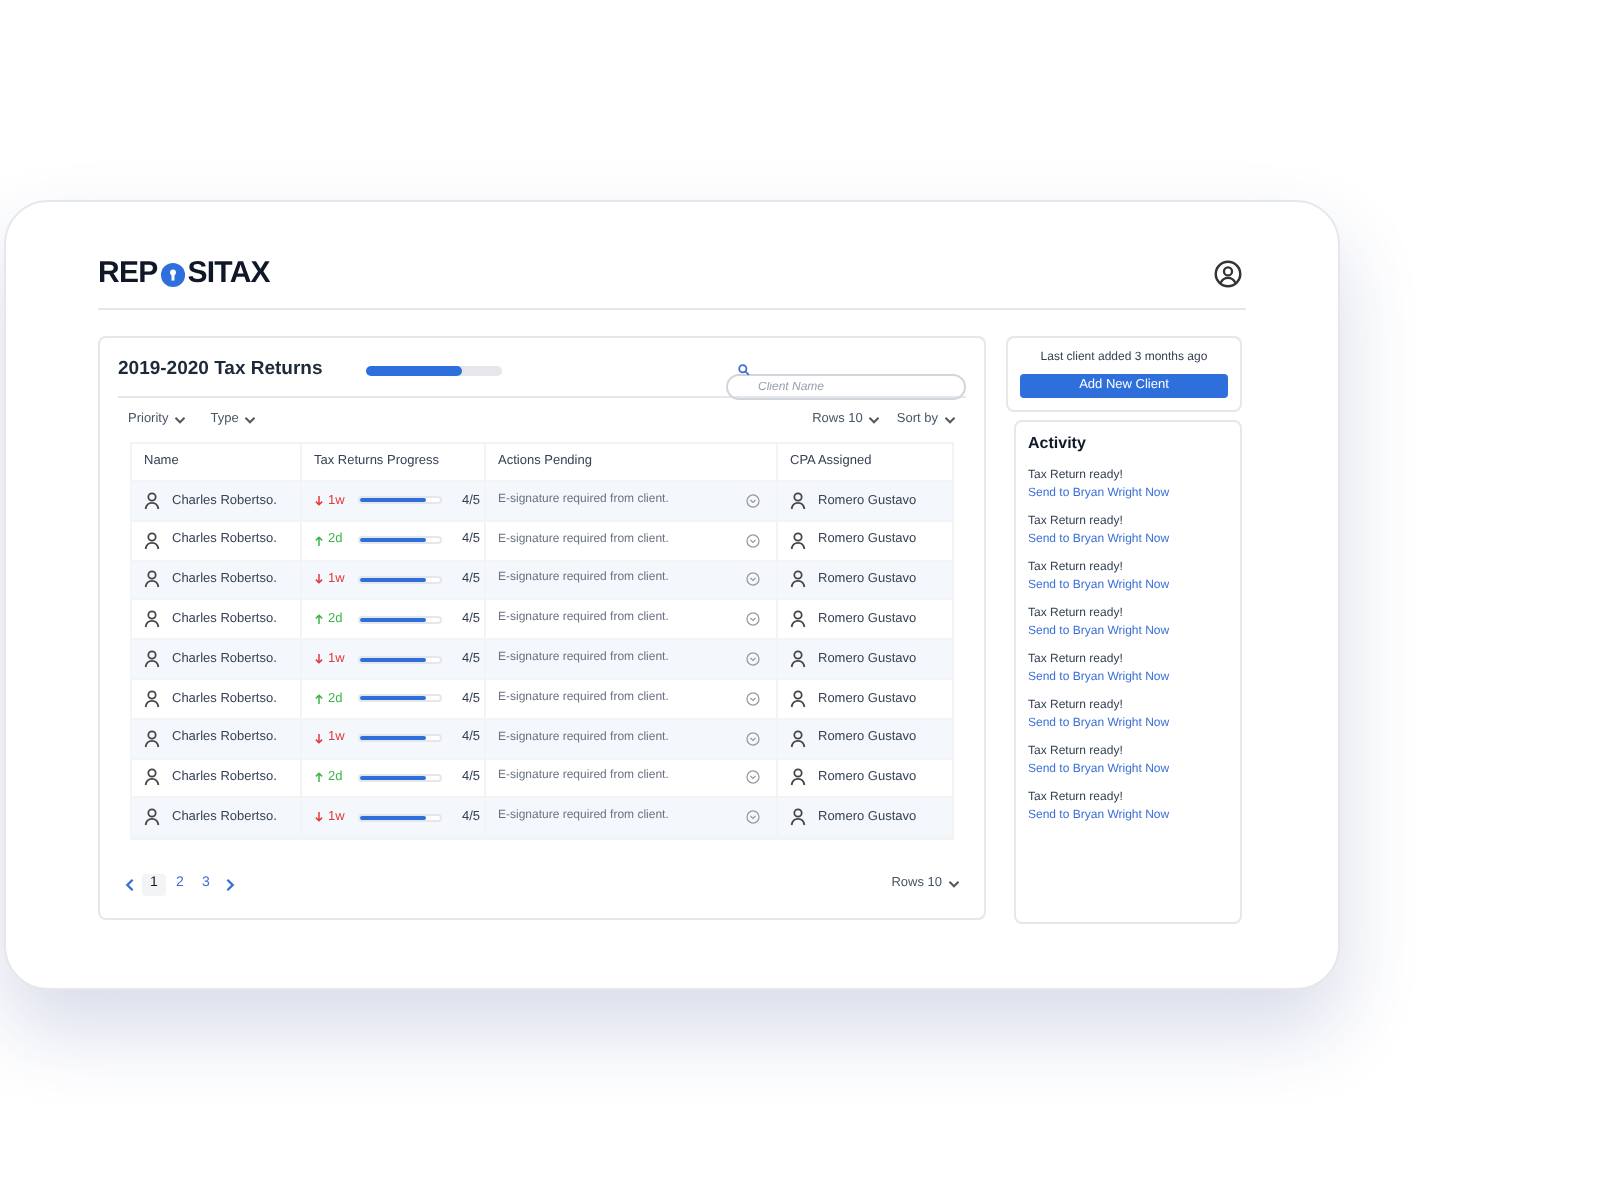  I want to click on previous-page-icon, so click(130, 884).